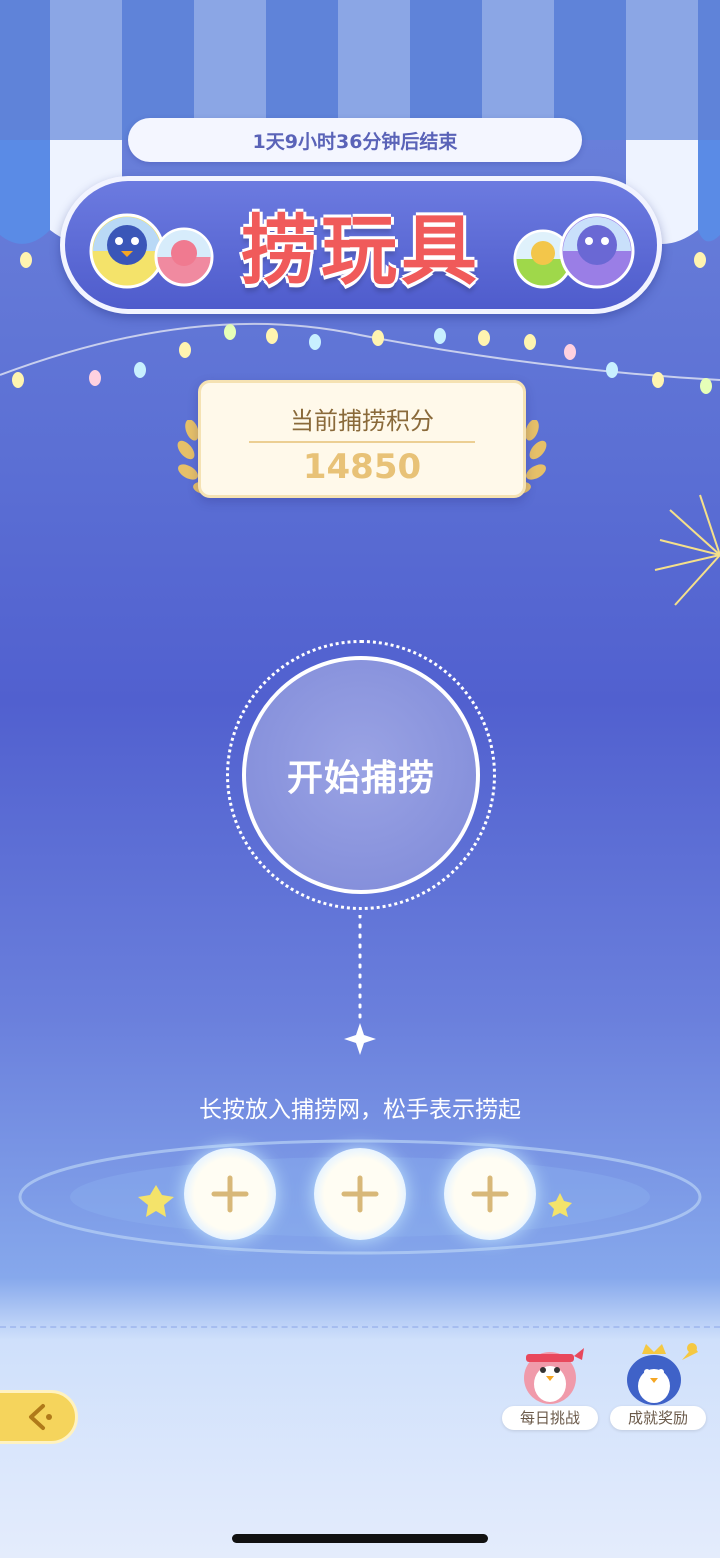  What do you see at coordinates (360, 1110) in the screenshot?
I see `instruction-text: 长按放入捕捞网，松手表示捞起` at bounding box center [360, 1110].